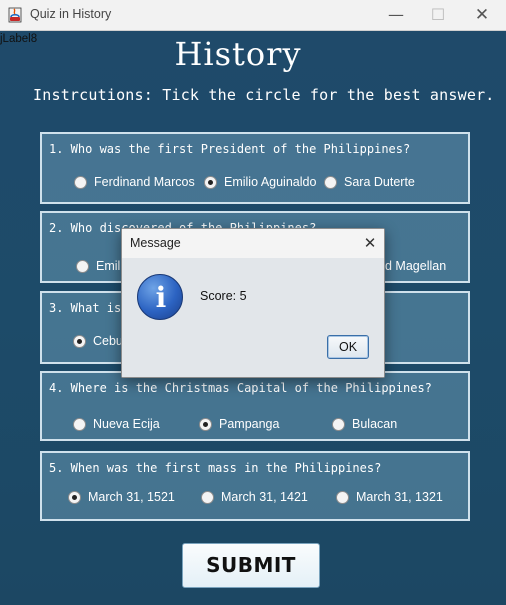 This screenshot has width=506, height=605. I want to click on information-icon: i, so click(160, 297).